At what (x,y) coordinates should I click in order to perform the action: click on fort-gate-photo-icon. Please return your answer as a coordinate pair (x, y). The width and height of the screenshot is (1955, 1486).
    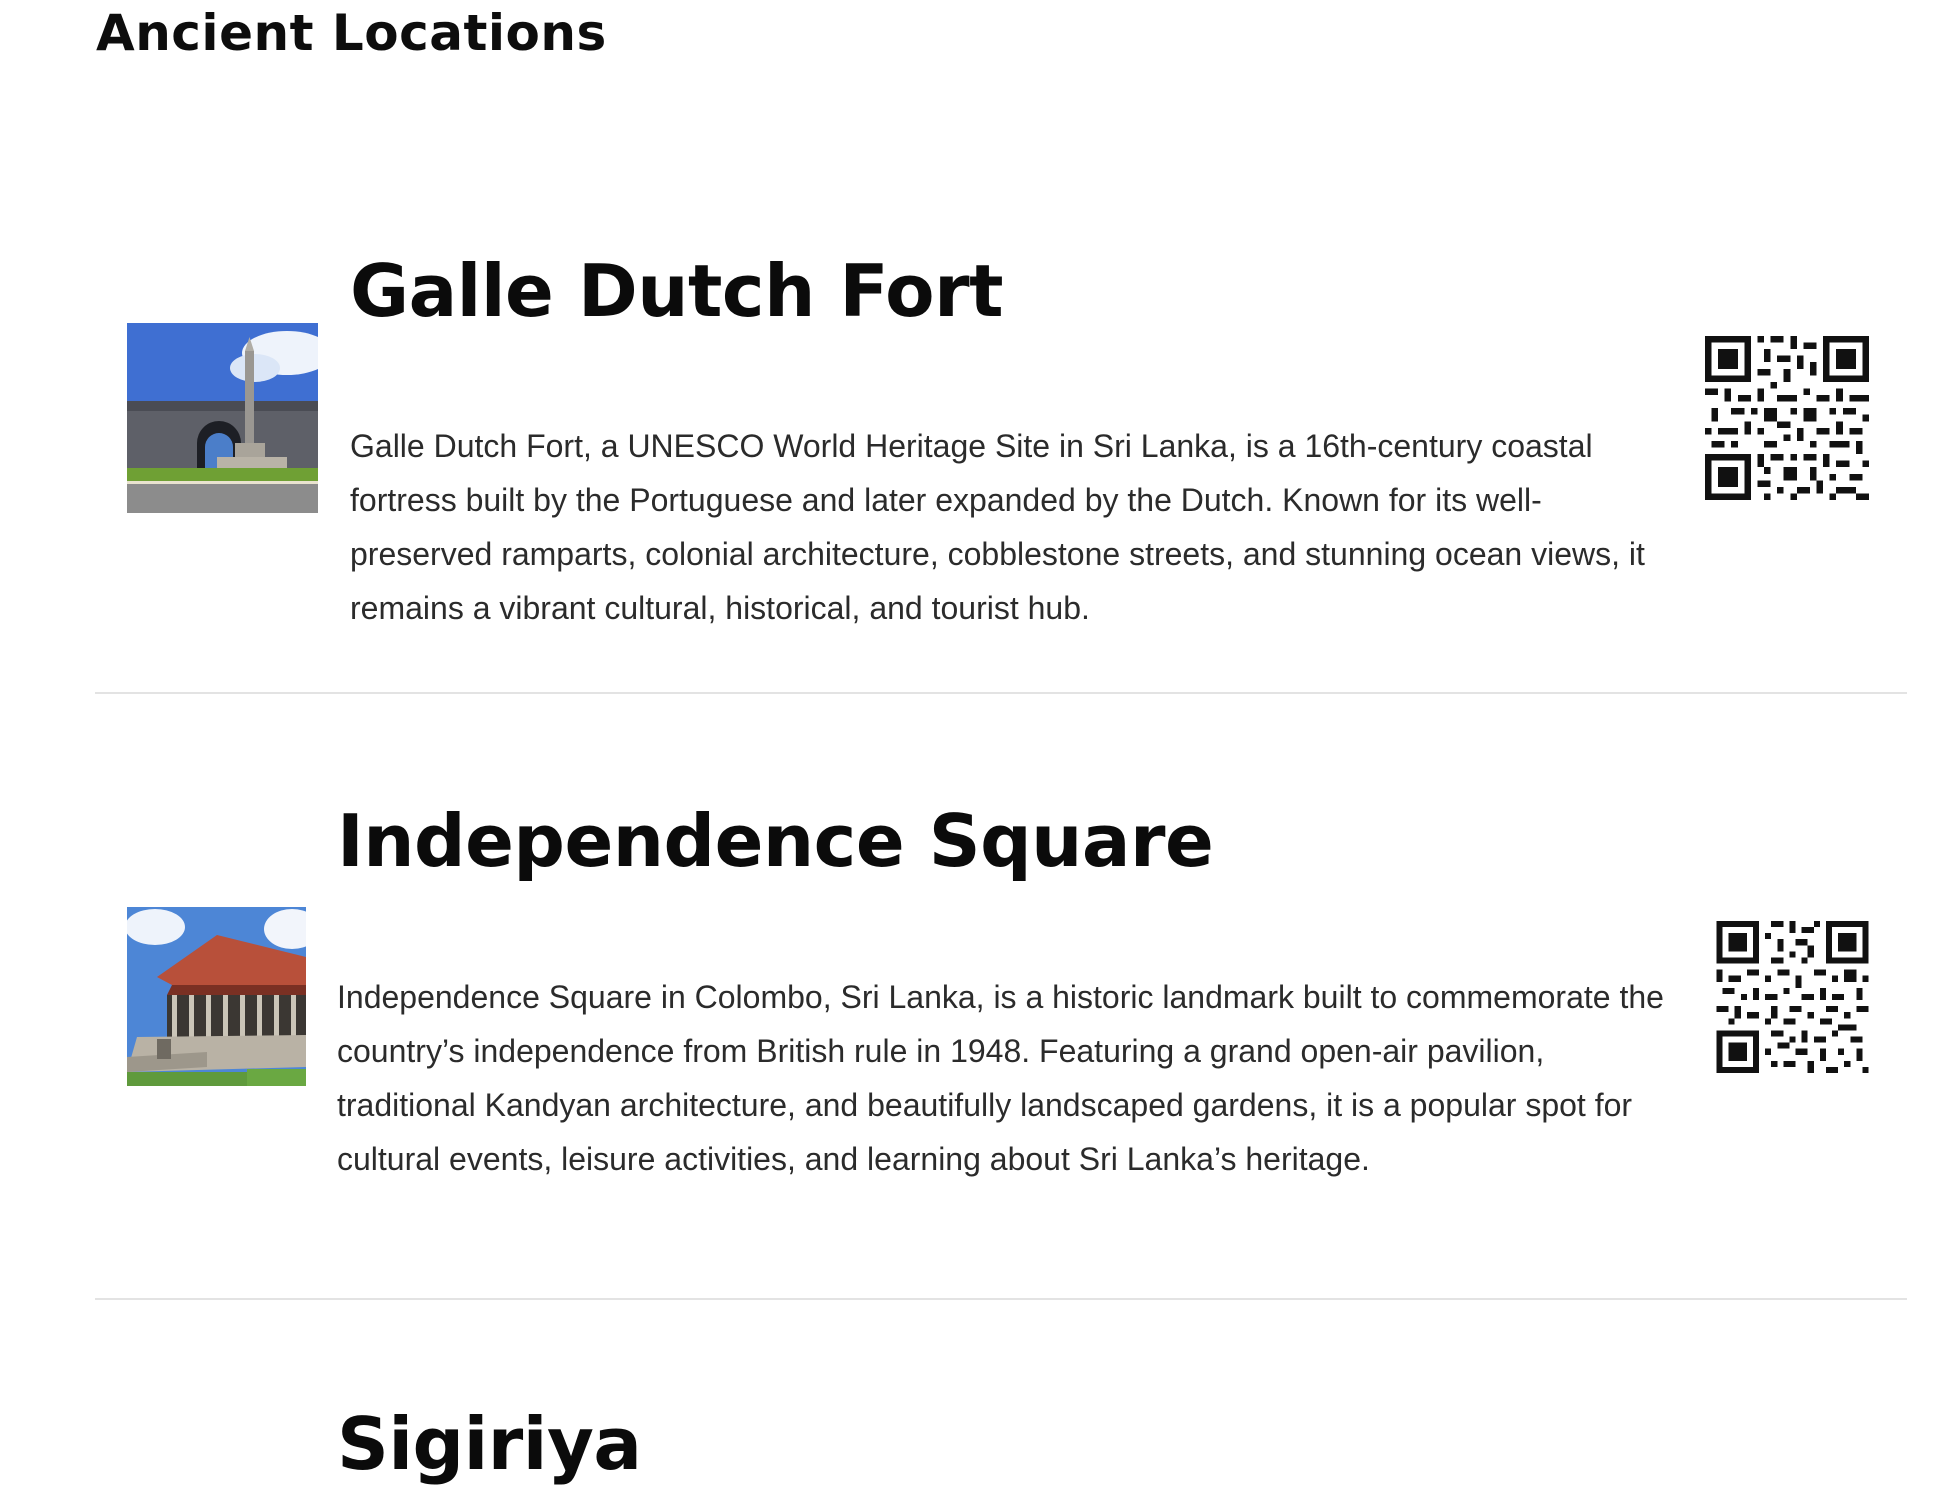
    Looking at the image, I should click on (222, 418).